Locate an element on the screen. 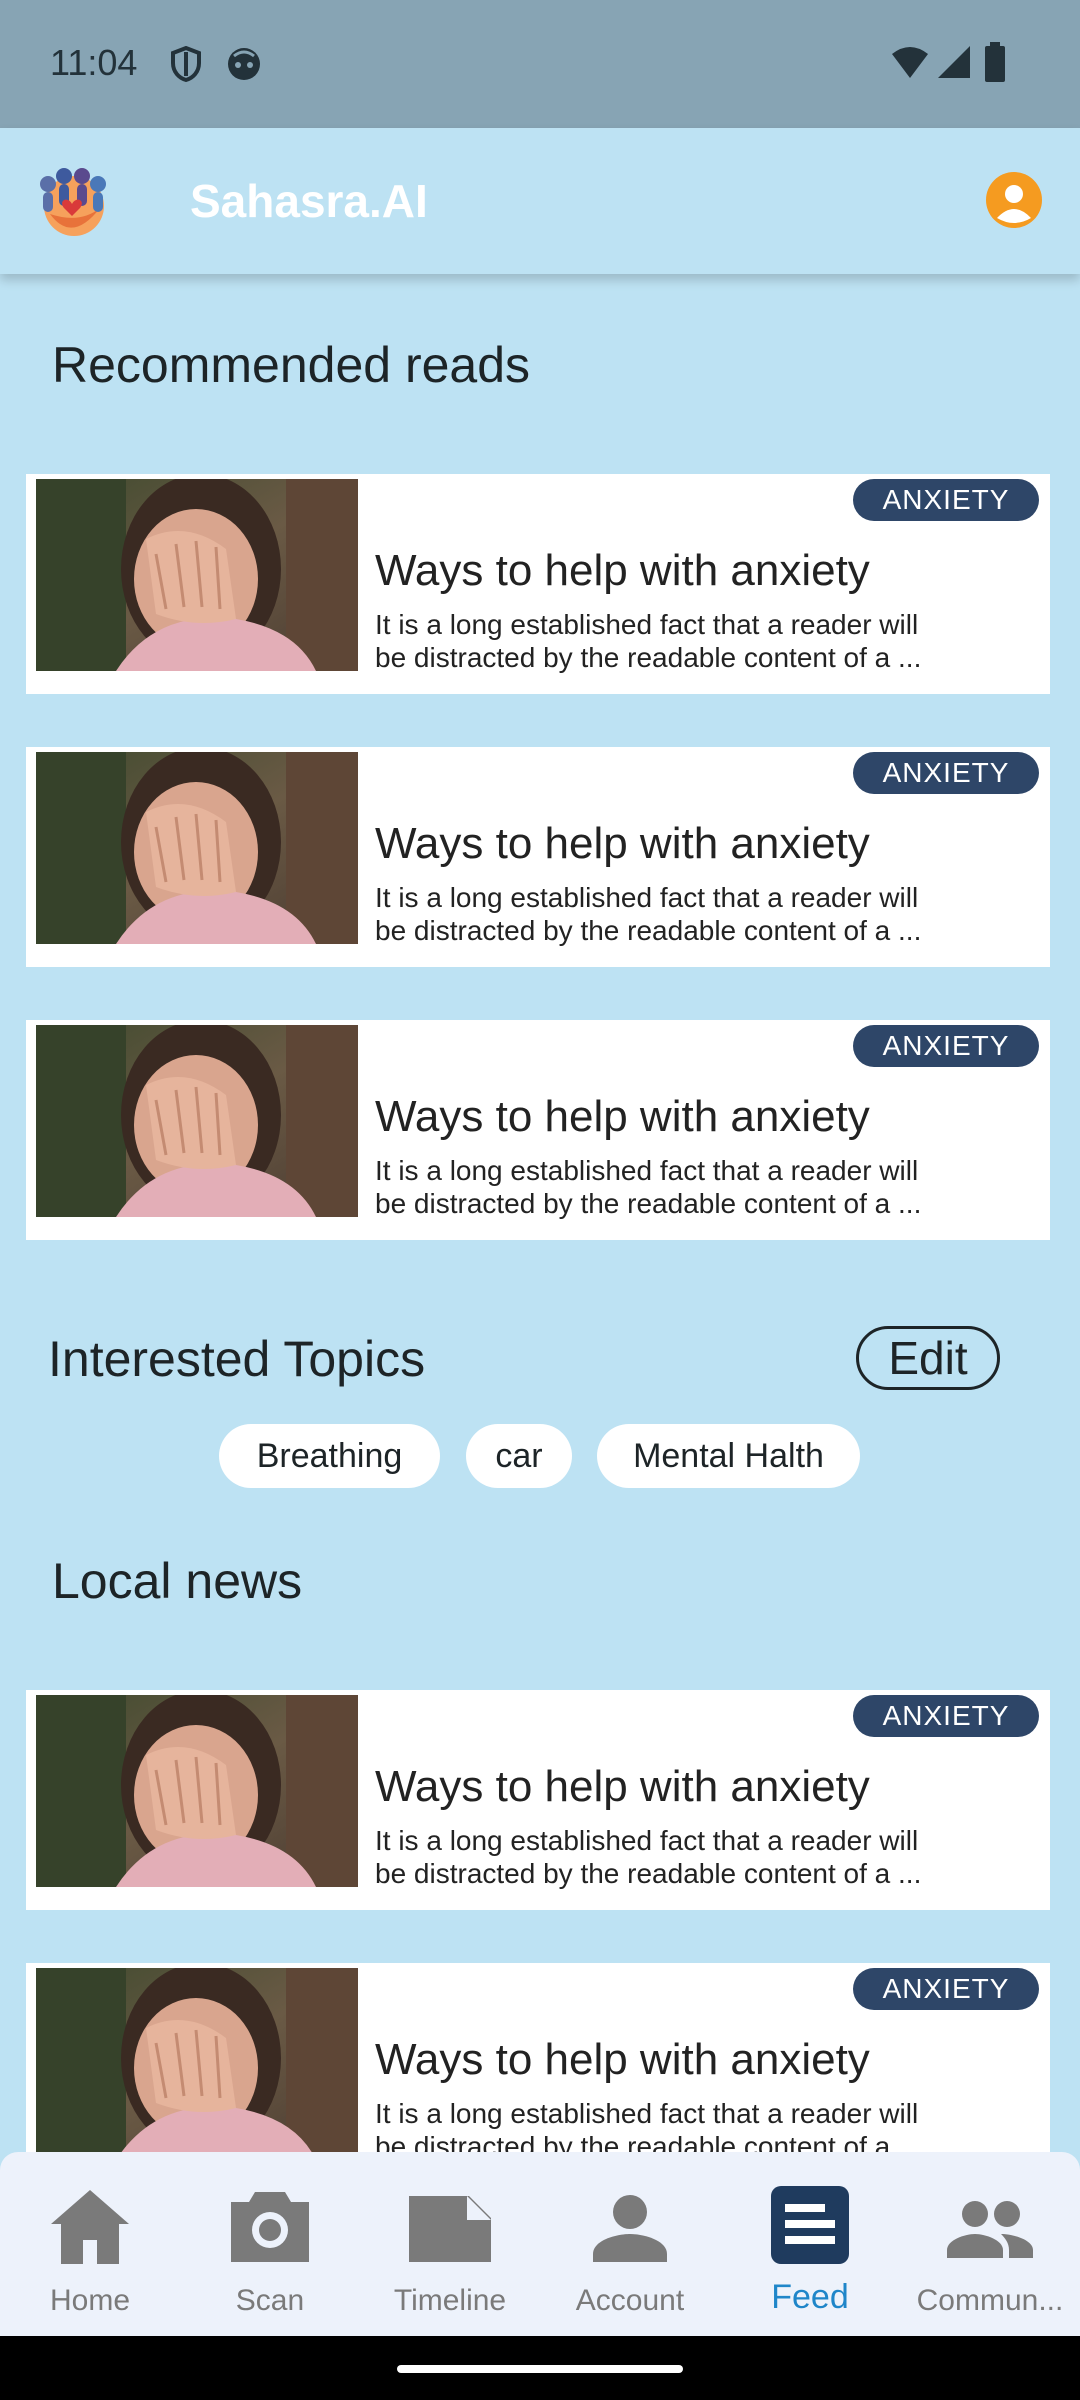 This screenshot has height=2400, width=1080. nav-timeline-label: Timeline is located at coordinates (450, 2300).